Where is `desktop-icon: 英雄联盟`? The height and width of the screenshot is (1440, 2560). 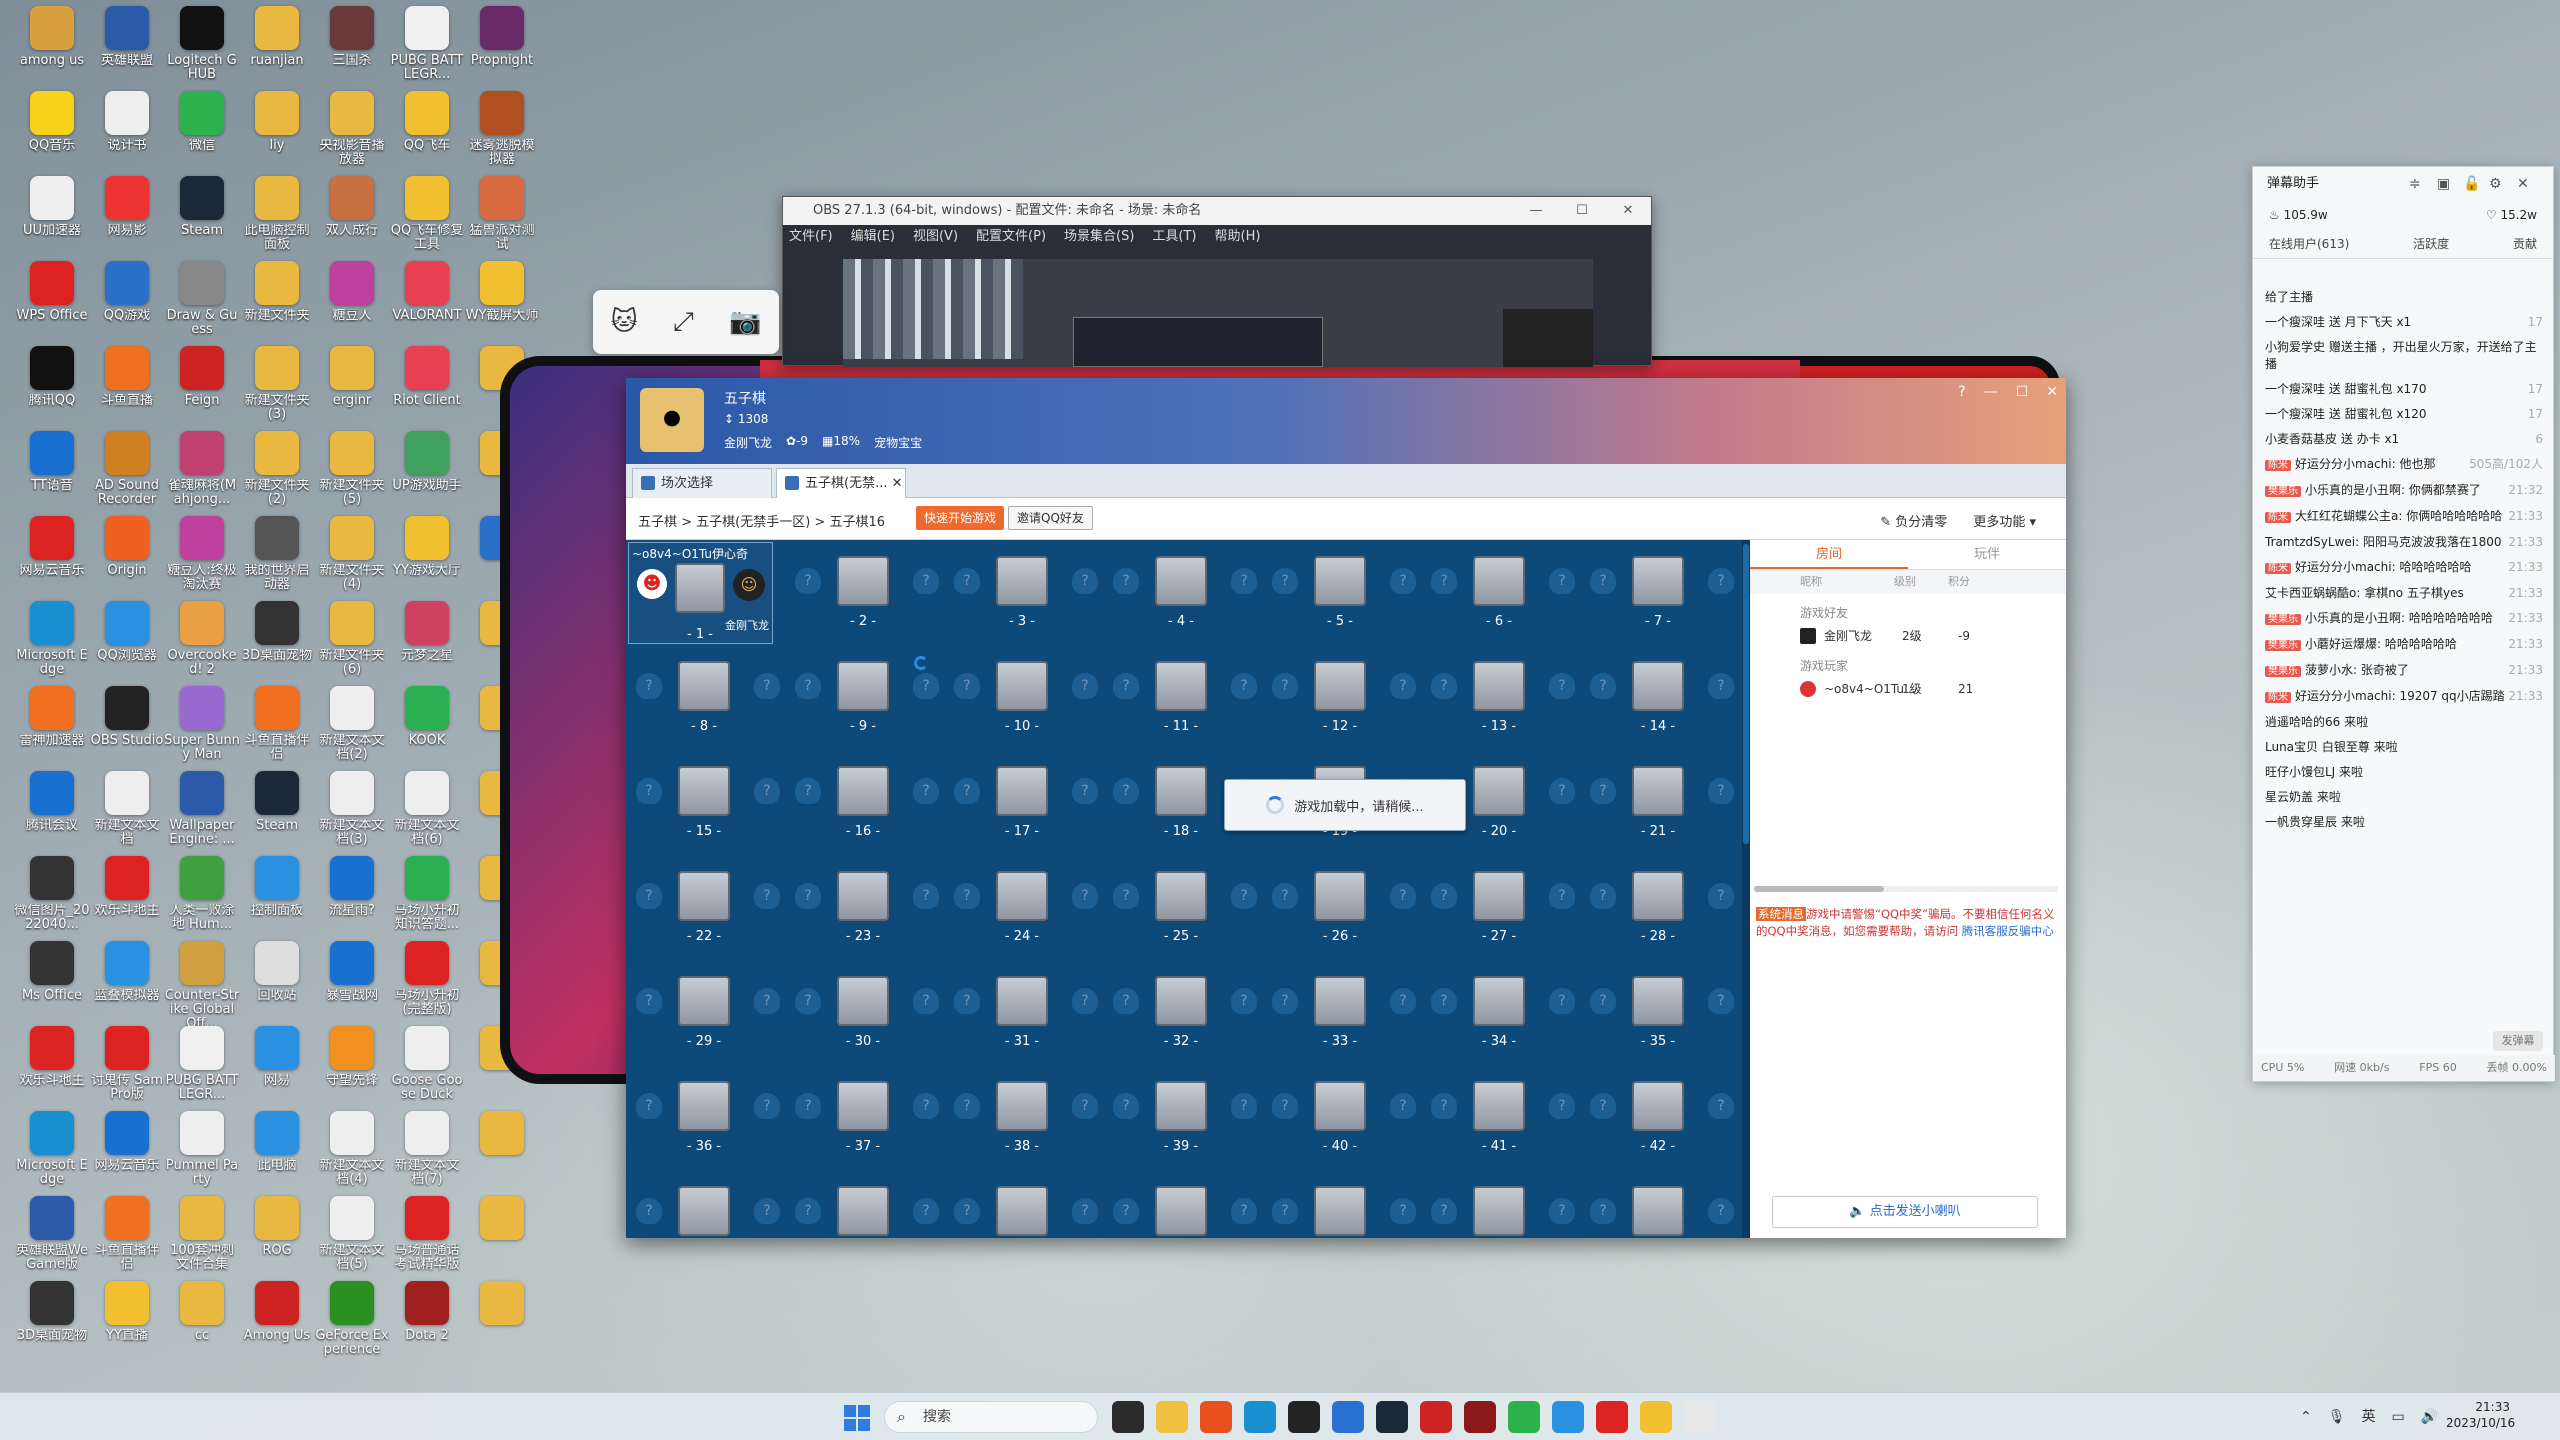
desktop-icon: 英雄联盟 is located at coordinates (127, 48).